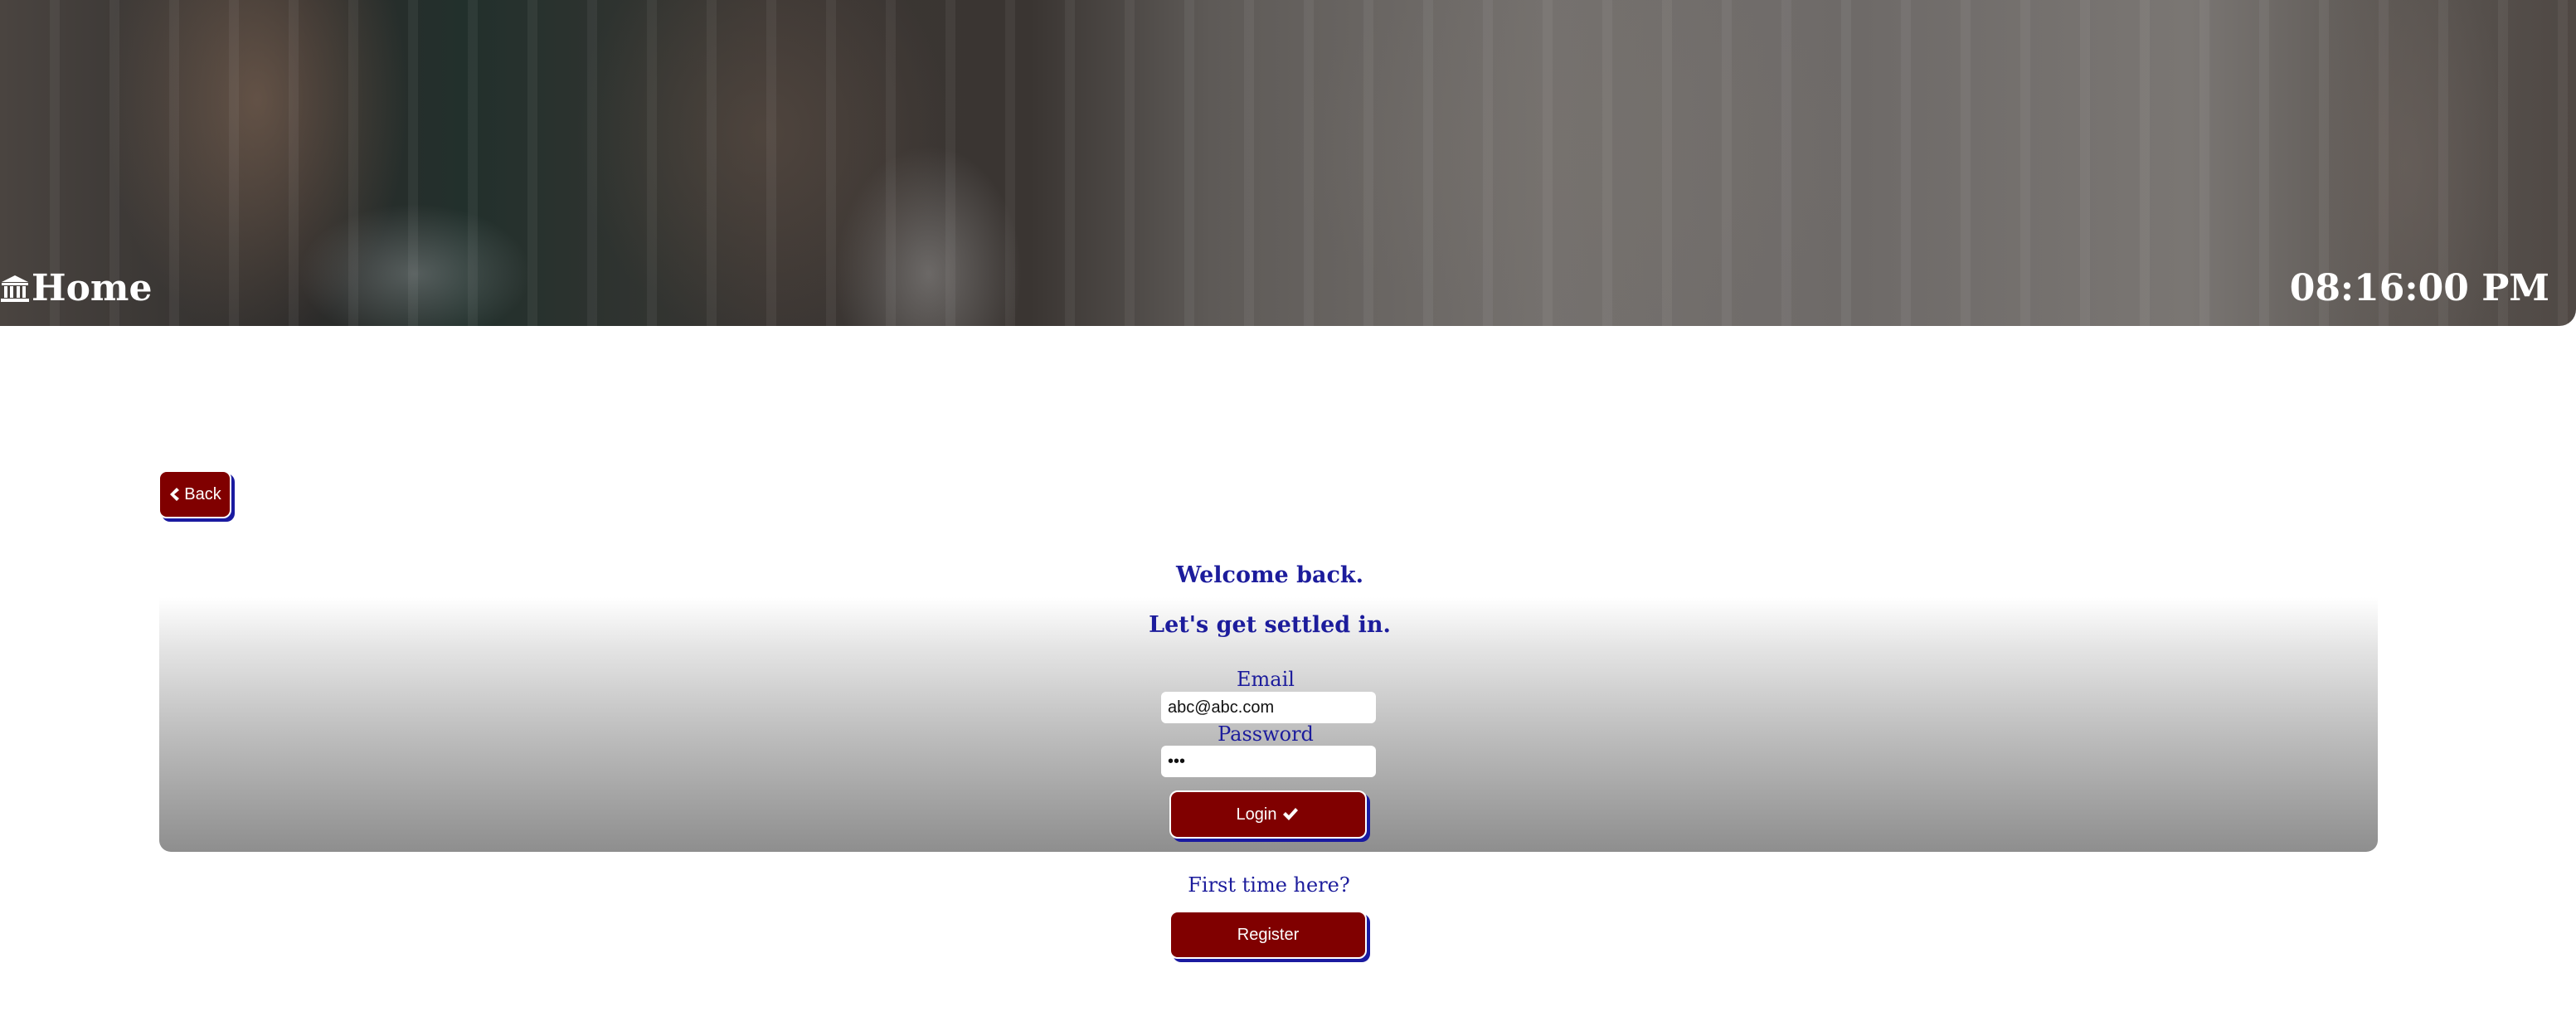 This screenshot has width=2576, height=1031. Describe the element at coordinates (1269, 575) in the screenshot. I see `welcome-heading: Welcome back.` at that location.